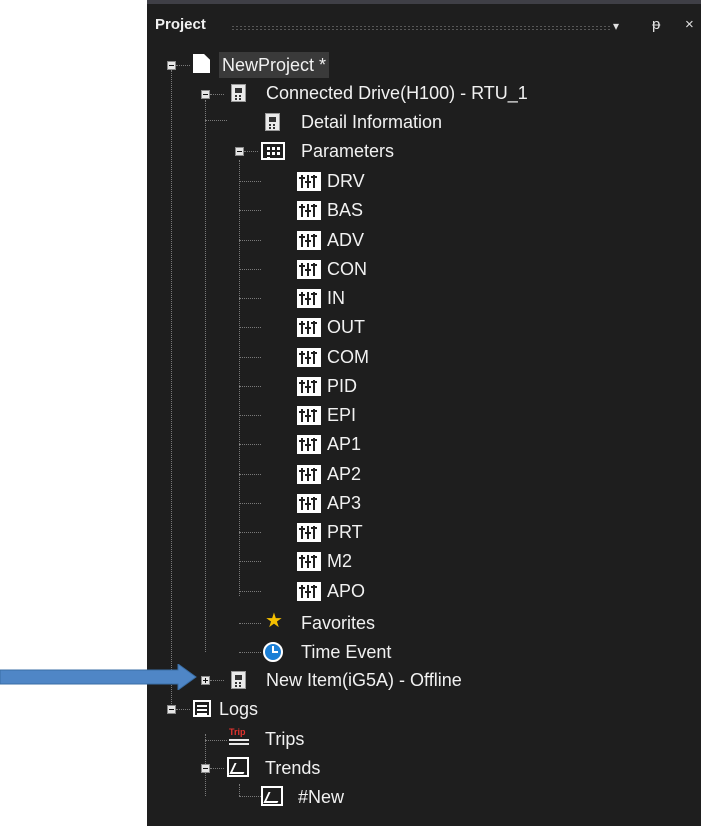 The width and height of the screenshot is (701, 830). Describe the element at coordinates (372, 327) in the screenshot. I see `tree-node-param-group: OUT` at that location.